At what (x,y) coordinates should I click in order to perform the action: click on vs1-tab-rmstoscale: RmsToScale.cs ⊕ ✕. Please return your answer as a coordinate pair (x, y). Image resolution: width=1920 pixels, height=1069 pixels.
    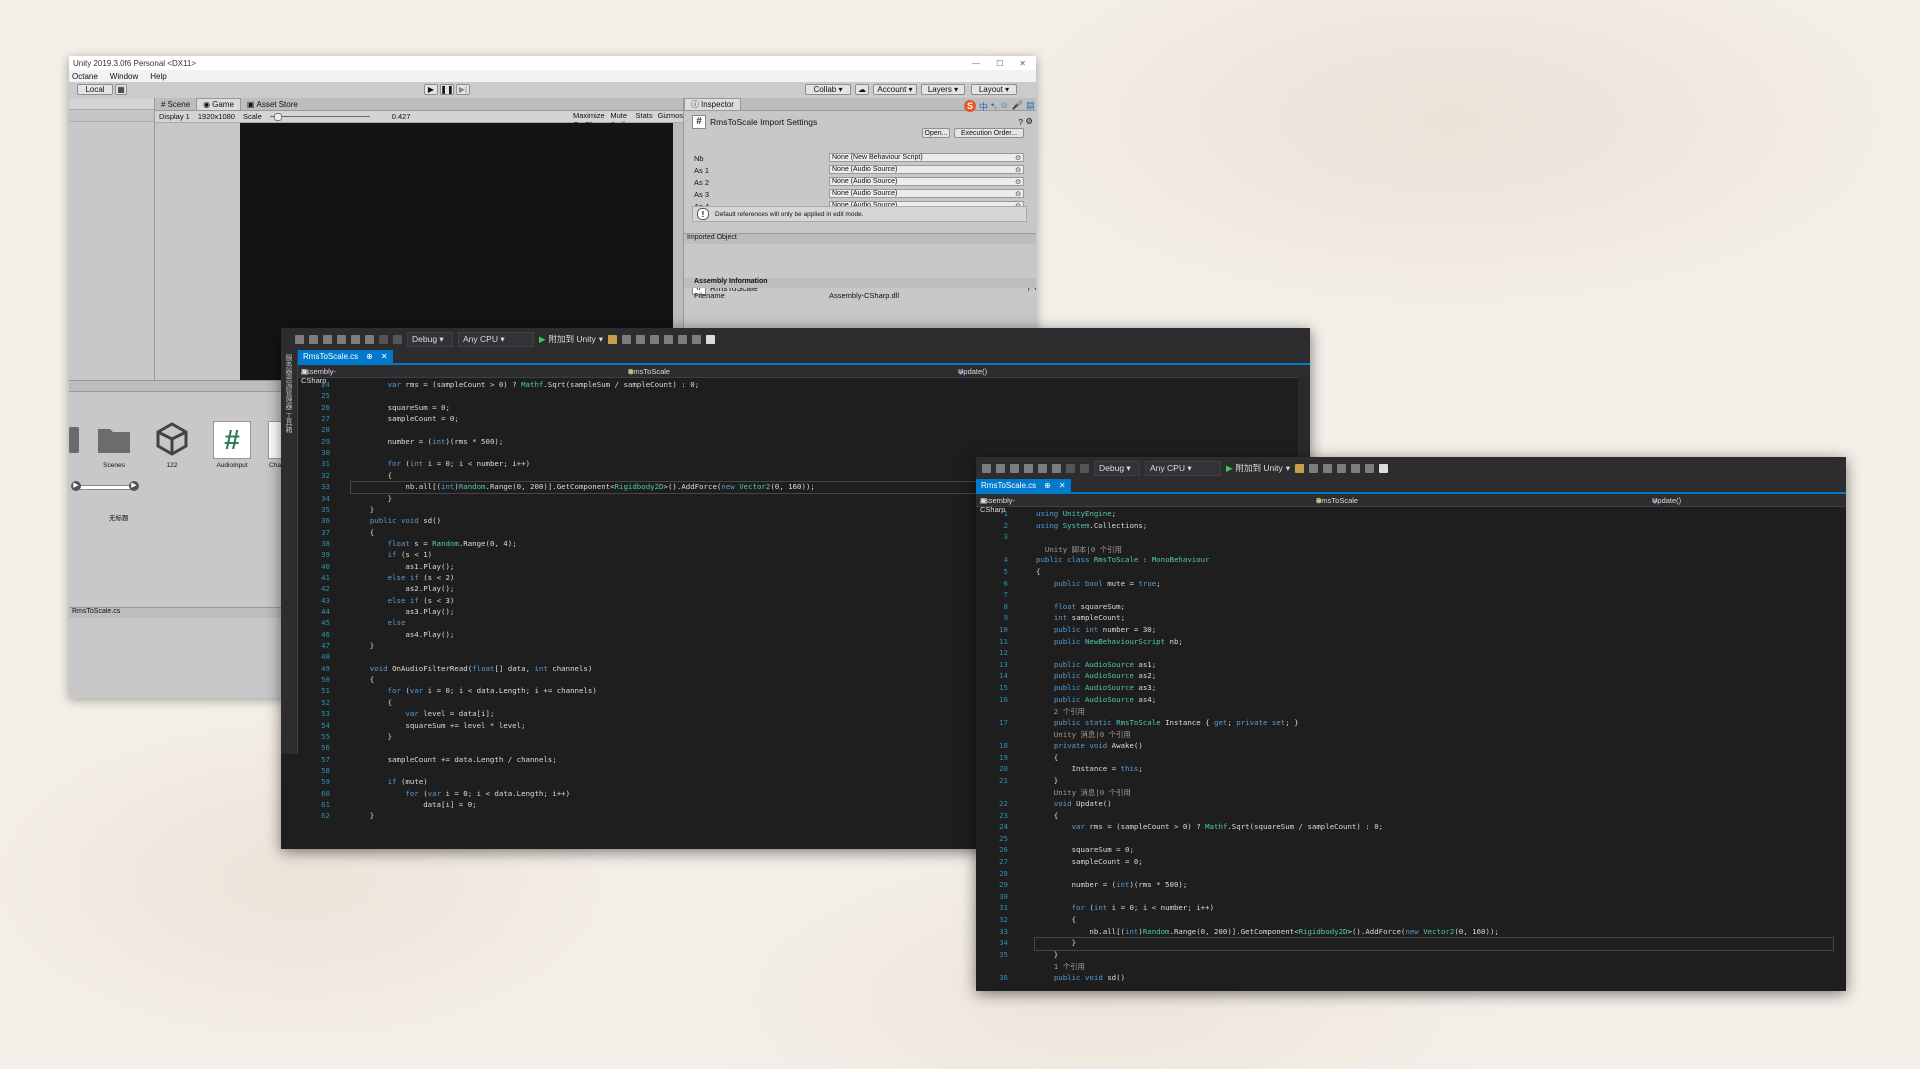
    Looking at the image, I should click on (345, 356).